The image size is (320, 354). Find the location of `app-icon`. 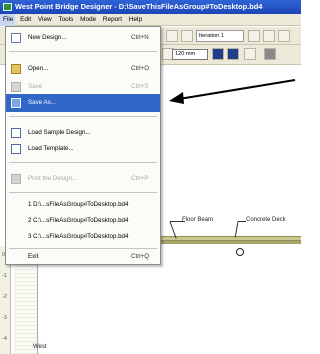

app-icon is located at coordinates (7, 7).